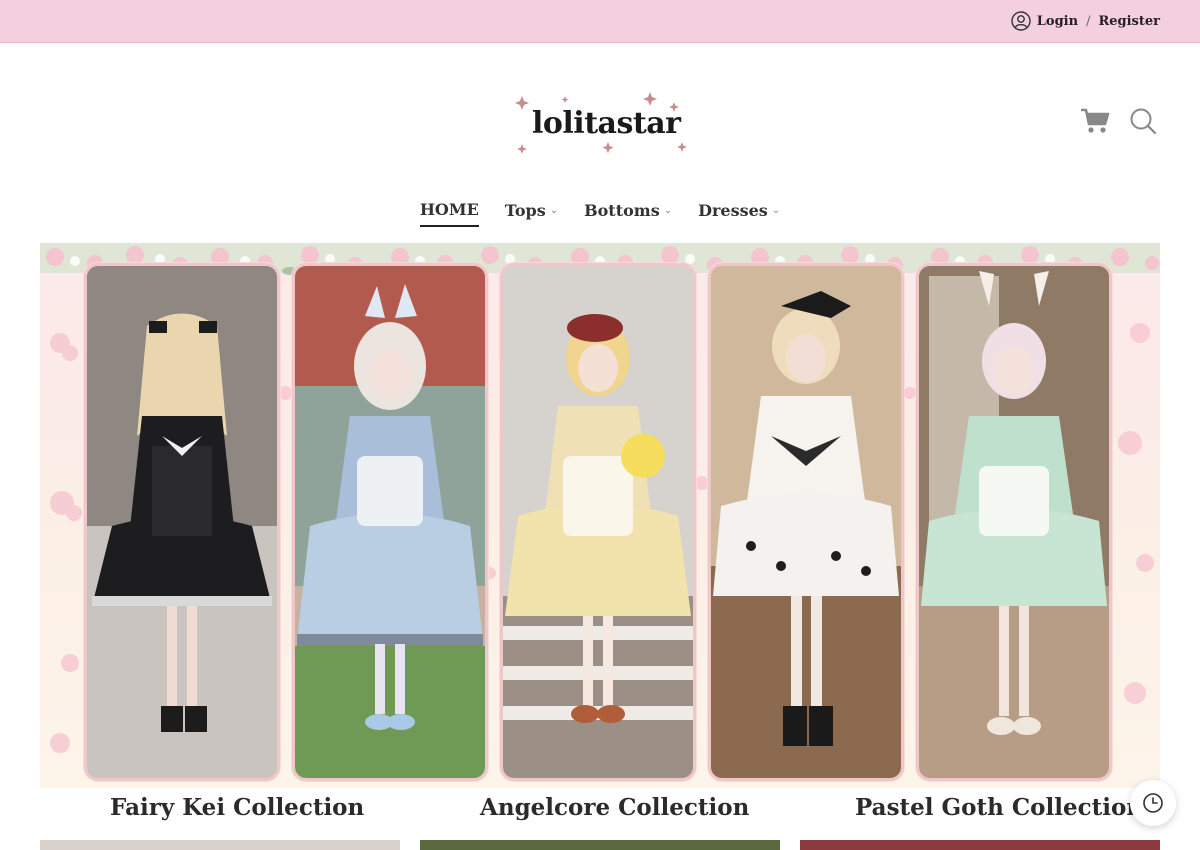  I want to click on nav-item-dresses: Dresses ⌄, so click(739, 213).